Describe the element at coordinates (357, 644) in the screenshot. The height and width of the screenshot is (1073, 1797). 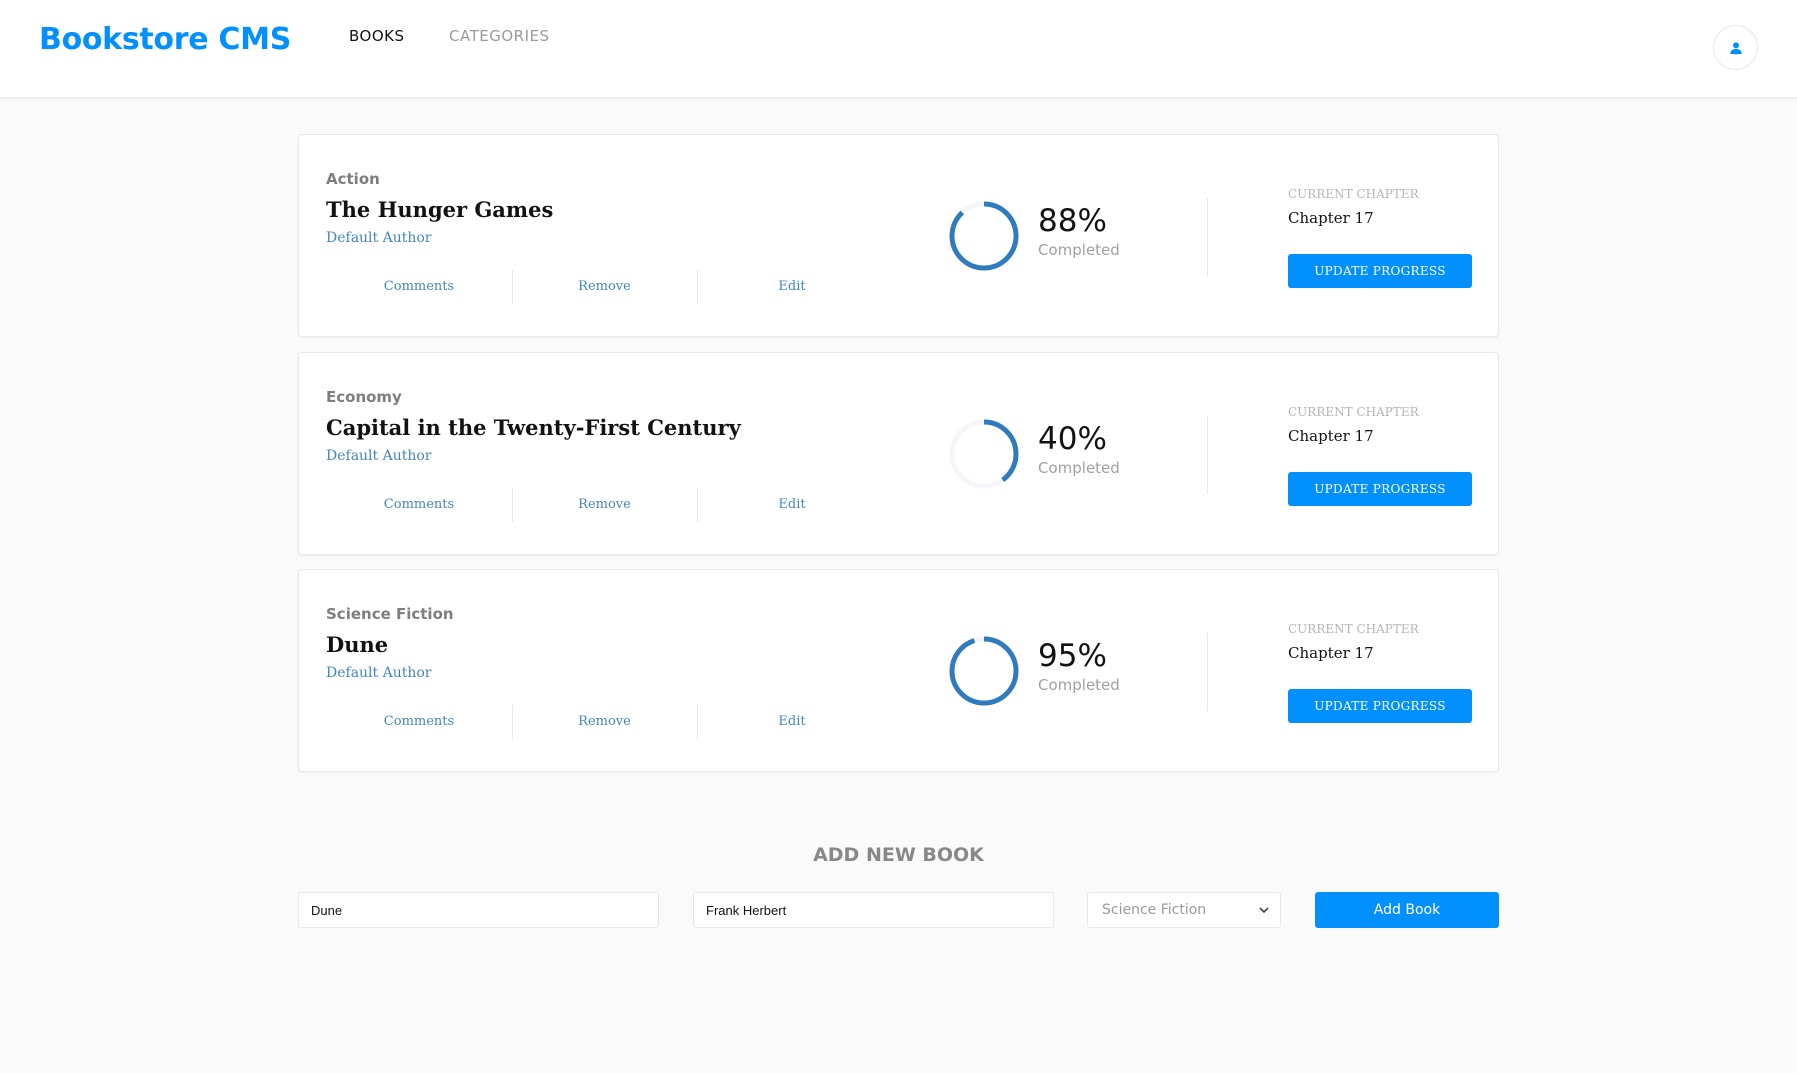
I see `book-title: Dune` at that location.